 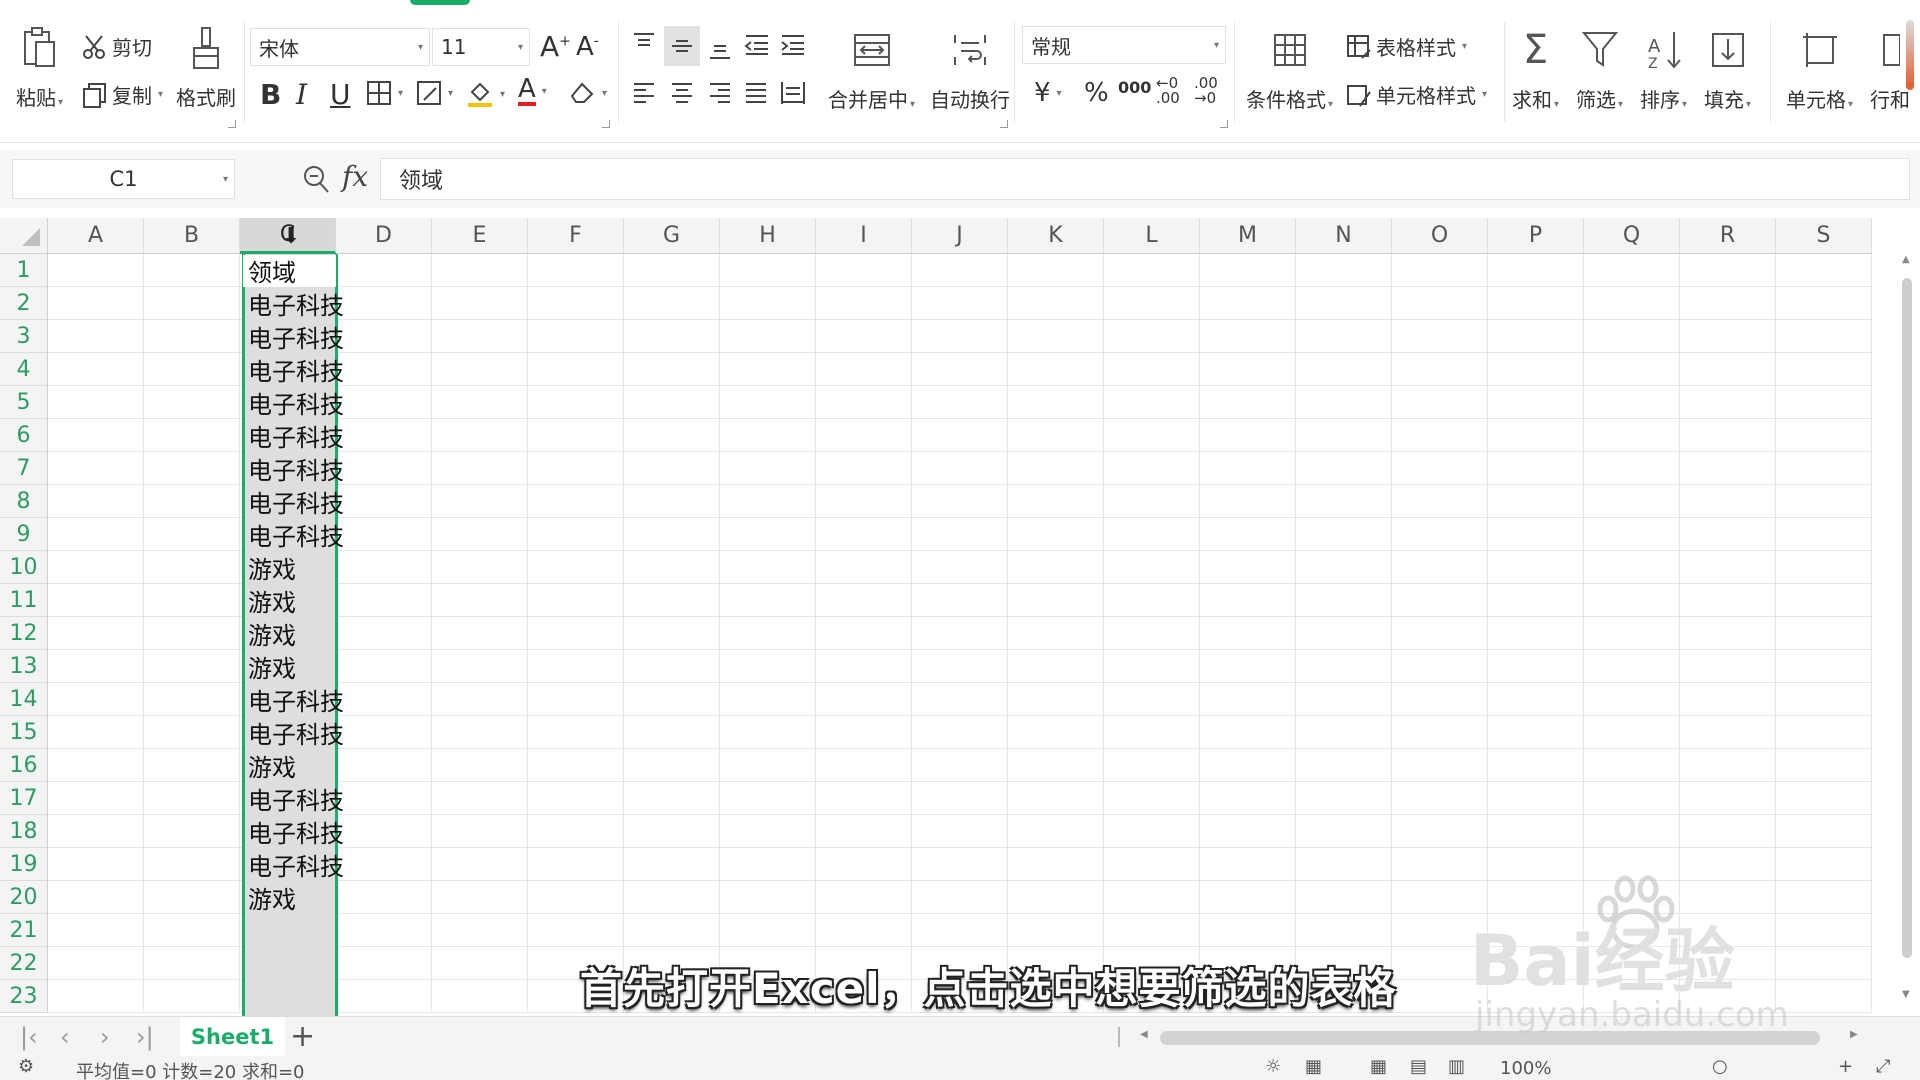 I want to click on format-painter-button: 格式刷, so click(x=206, y=68).